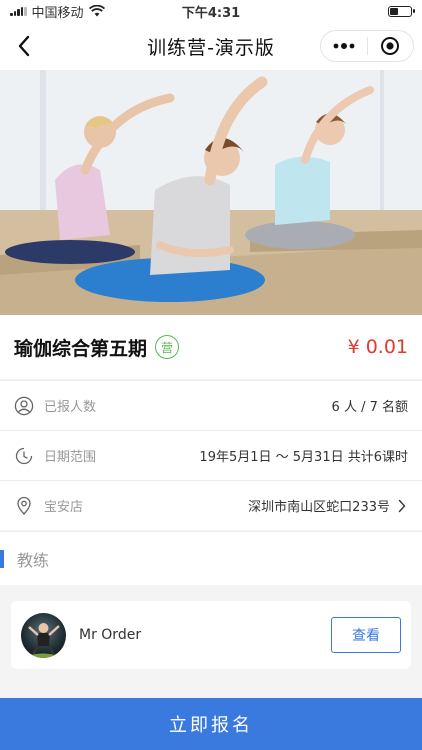 The image size is (422, 750). I want to click on chevron-right-icon, so click(403, 506).